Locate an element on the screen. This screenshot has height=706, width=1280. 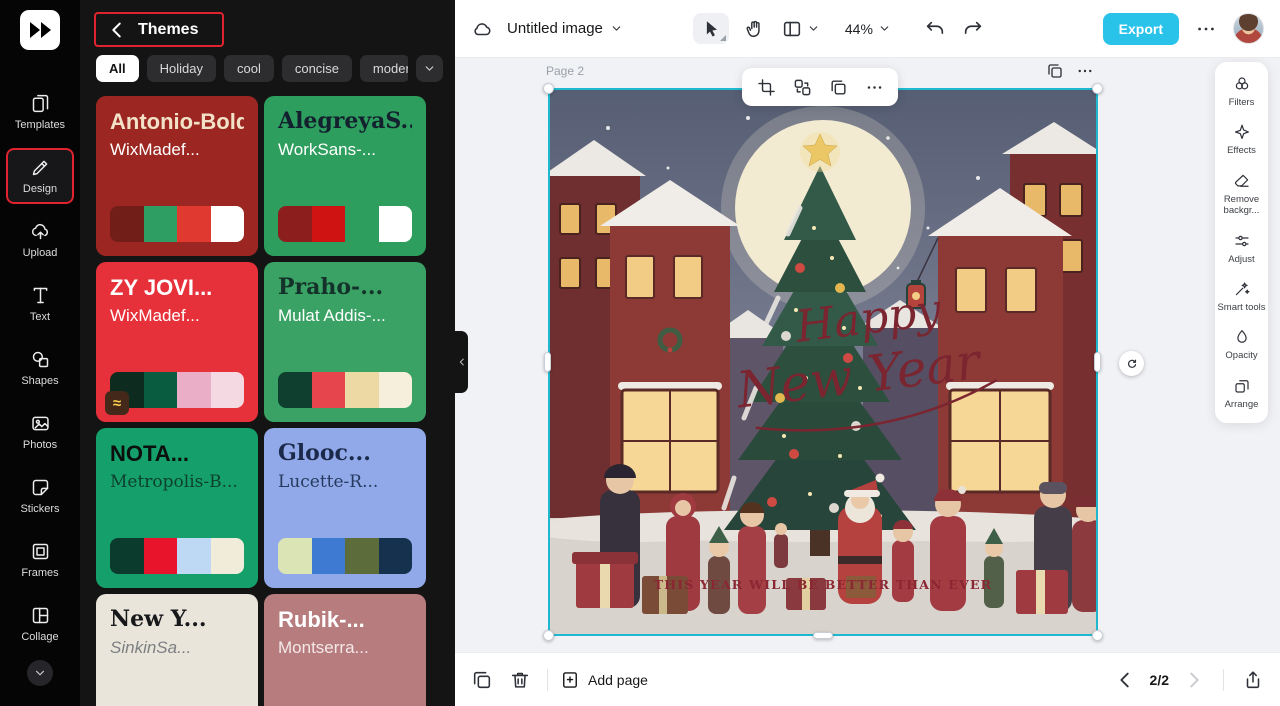
sidebar-item-templates: Templates is located at coordinates (40, 112).